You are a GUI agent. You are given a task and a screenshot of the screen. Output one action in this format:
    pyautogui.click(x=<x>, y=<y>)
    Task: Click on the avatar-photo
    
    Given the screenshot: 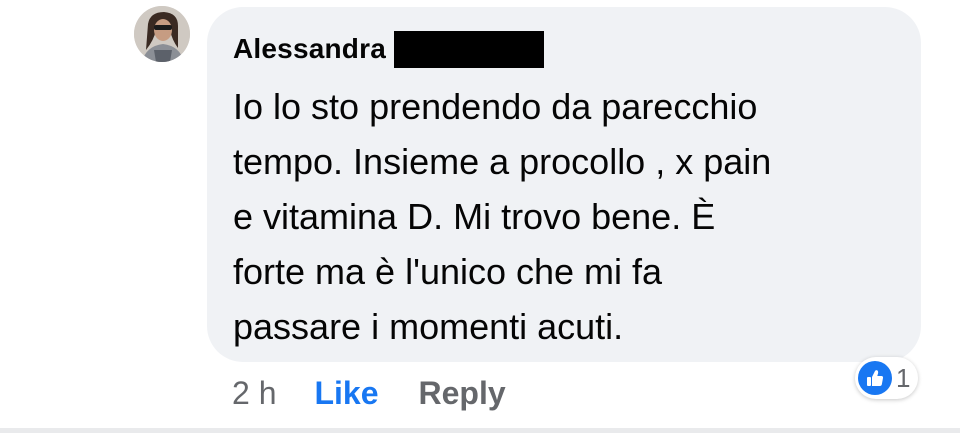 What is the action you would take?
    pyautogui.click(x=162, y=34)
    